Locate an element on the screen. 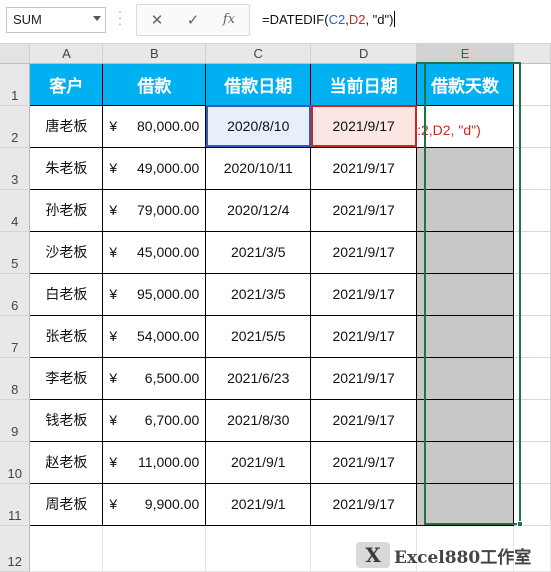 The height and width of the screenshot is (572, 551). row-header: 9 is located at coordinates (15, 420).